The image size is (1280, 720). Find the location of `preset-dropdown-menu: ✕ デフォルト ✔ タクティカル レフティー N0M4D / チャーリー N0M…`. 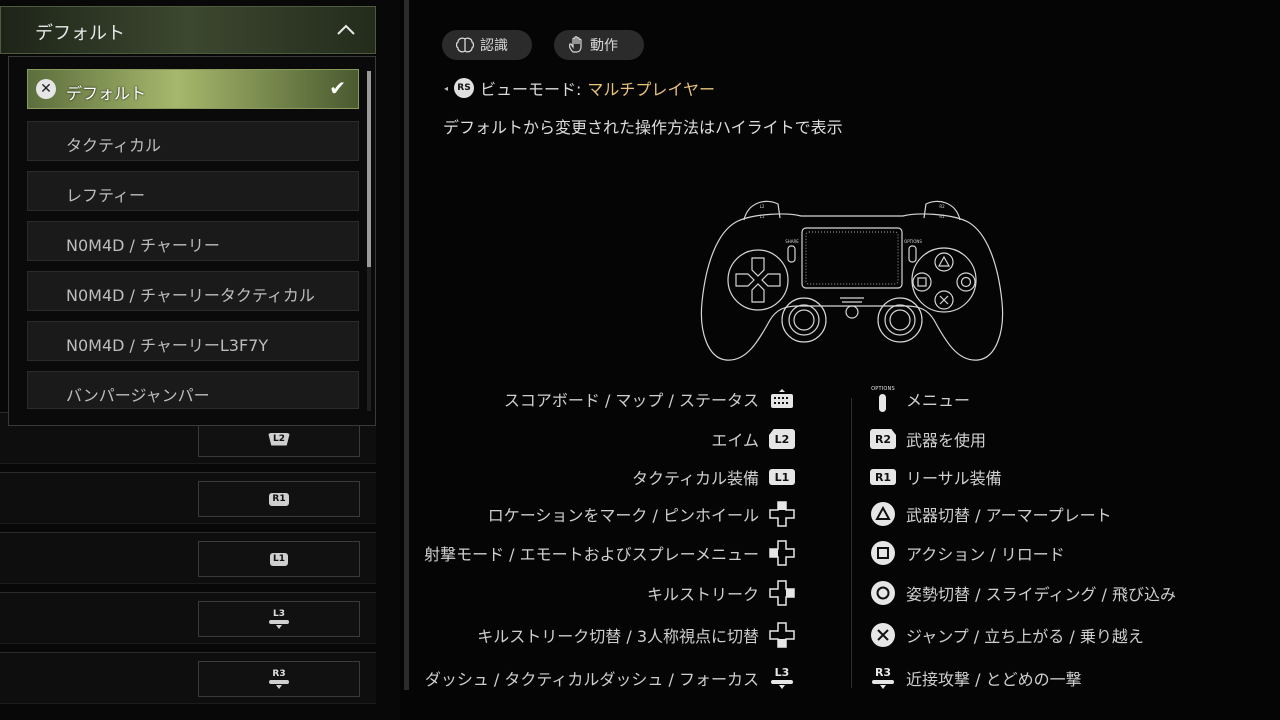

preset-dropdown-menu: ✕ デフォルト ✔ タクティカル レフティー N0M4D / チャーリー N0M… is located at coordinates (192, 241).